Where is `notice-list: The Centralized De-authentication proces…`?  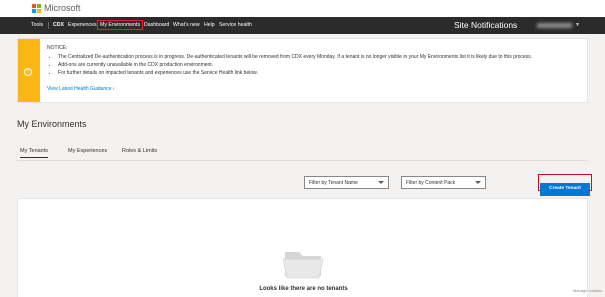
notice-list: The Centralized De-authentication proces… is located at coordinates (292, 65).